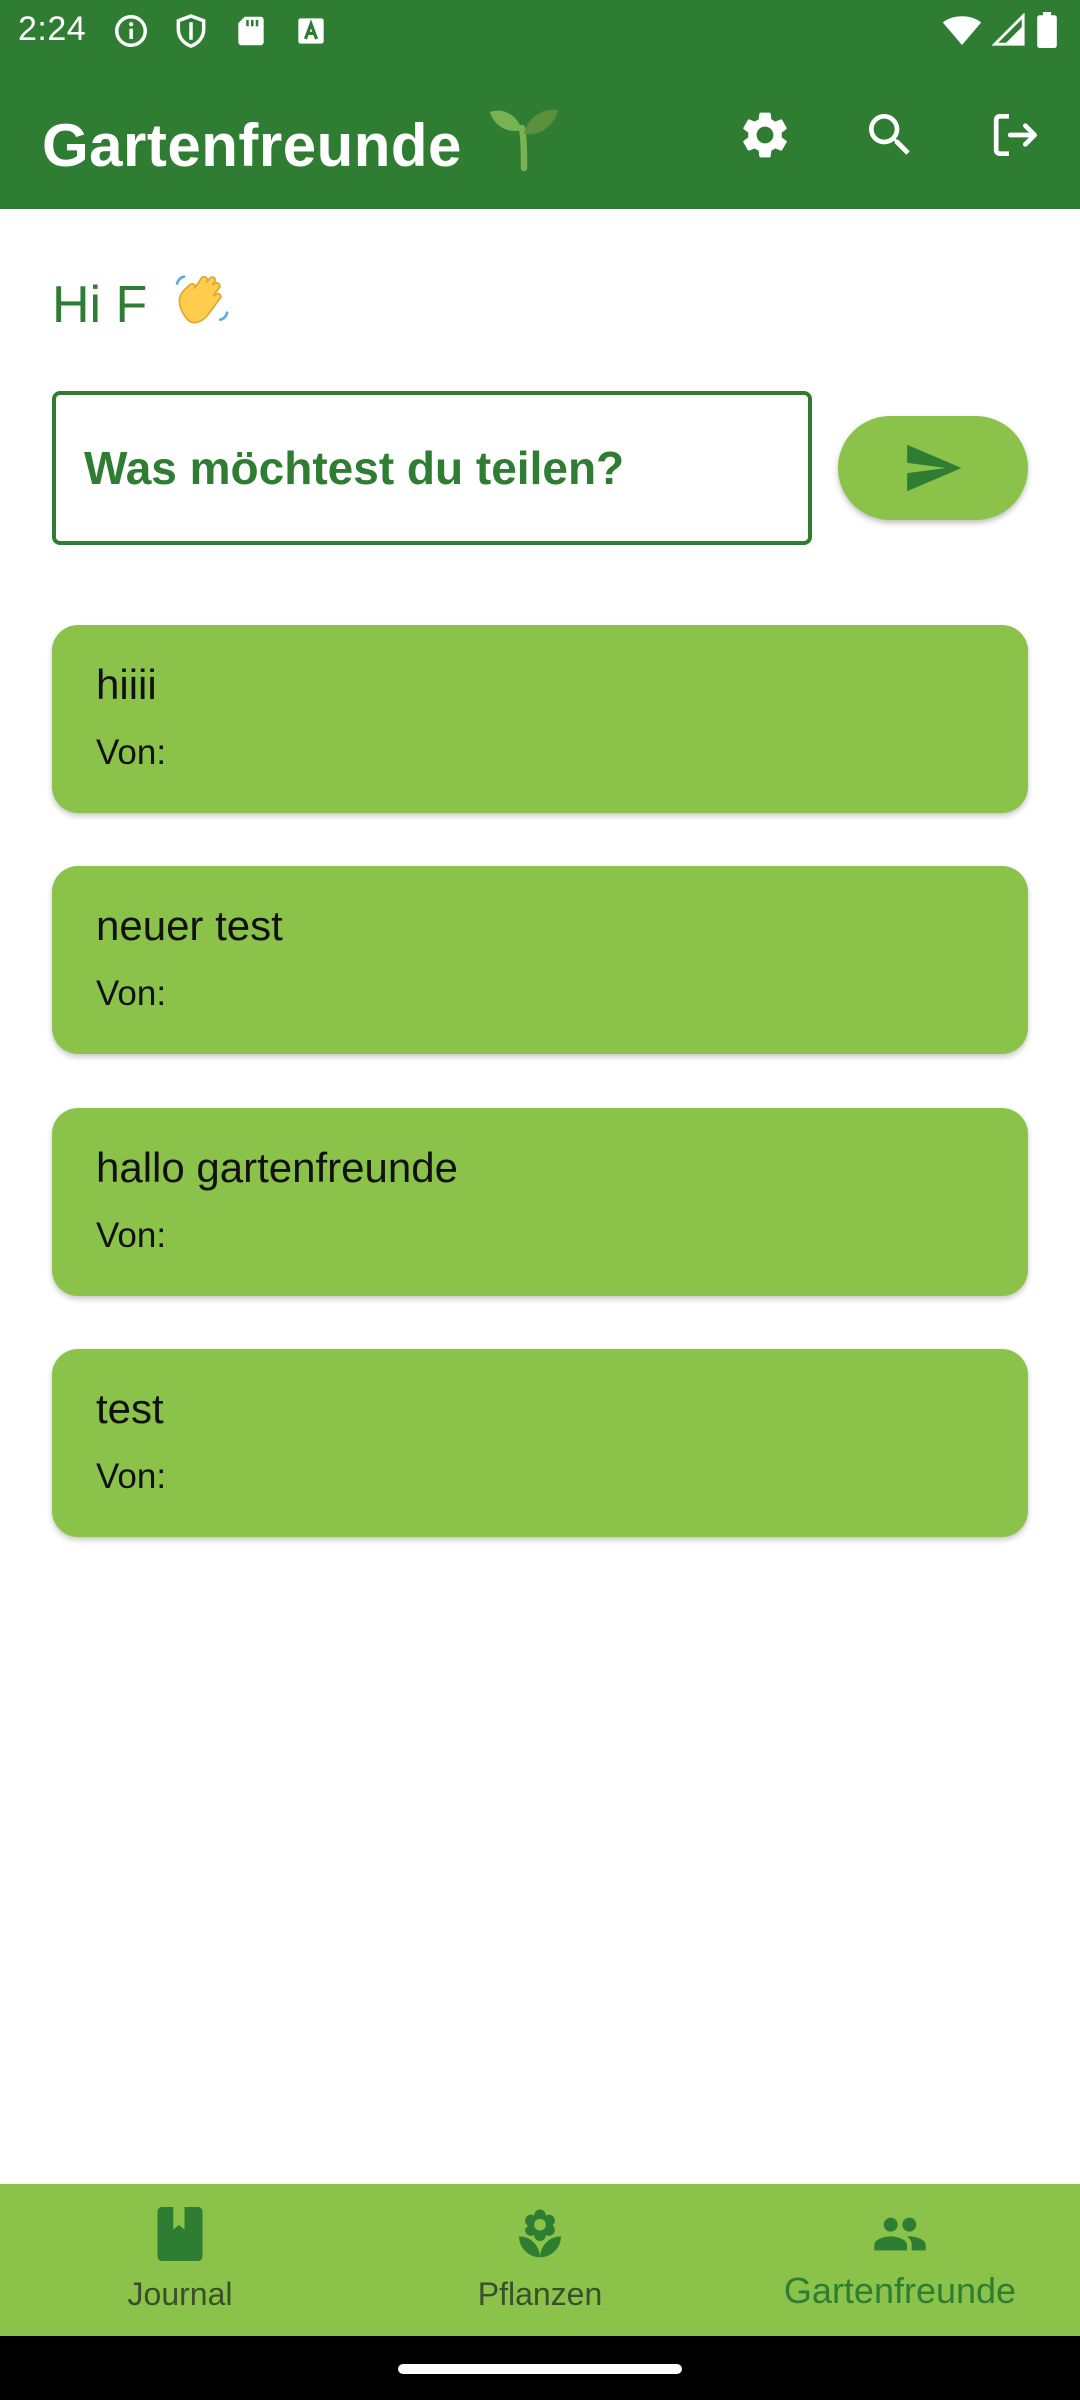  Describe the element at coordinates (540, 2294) in the screenshot. I see `nav-label-pflanzen: Pflanzen` at that location.